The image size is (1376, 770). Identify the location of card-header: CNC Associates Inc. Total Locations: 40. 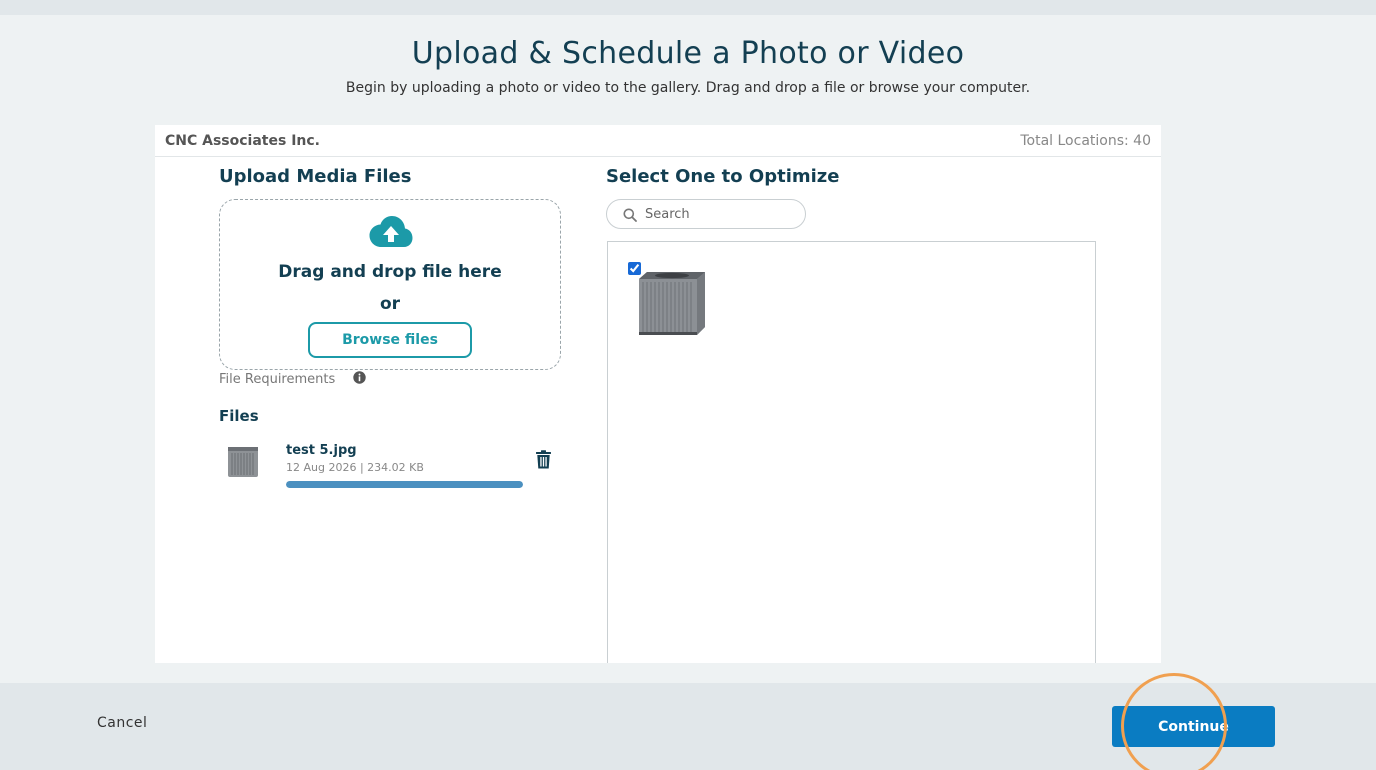
(658, 141).